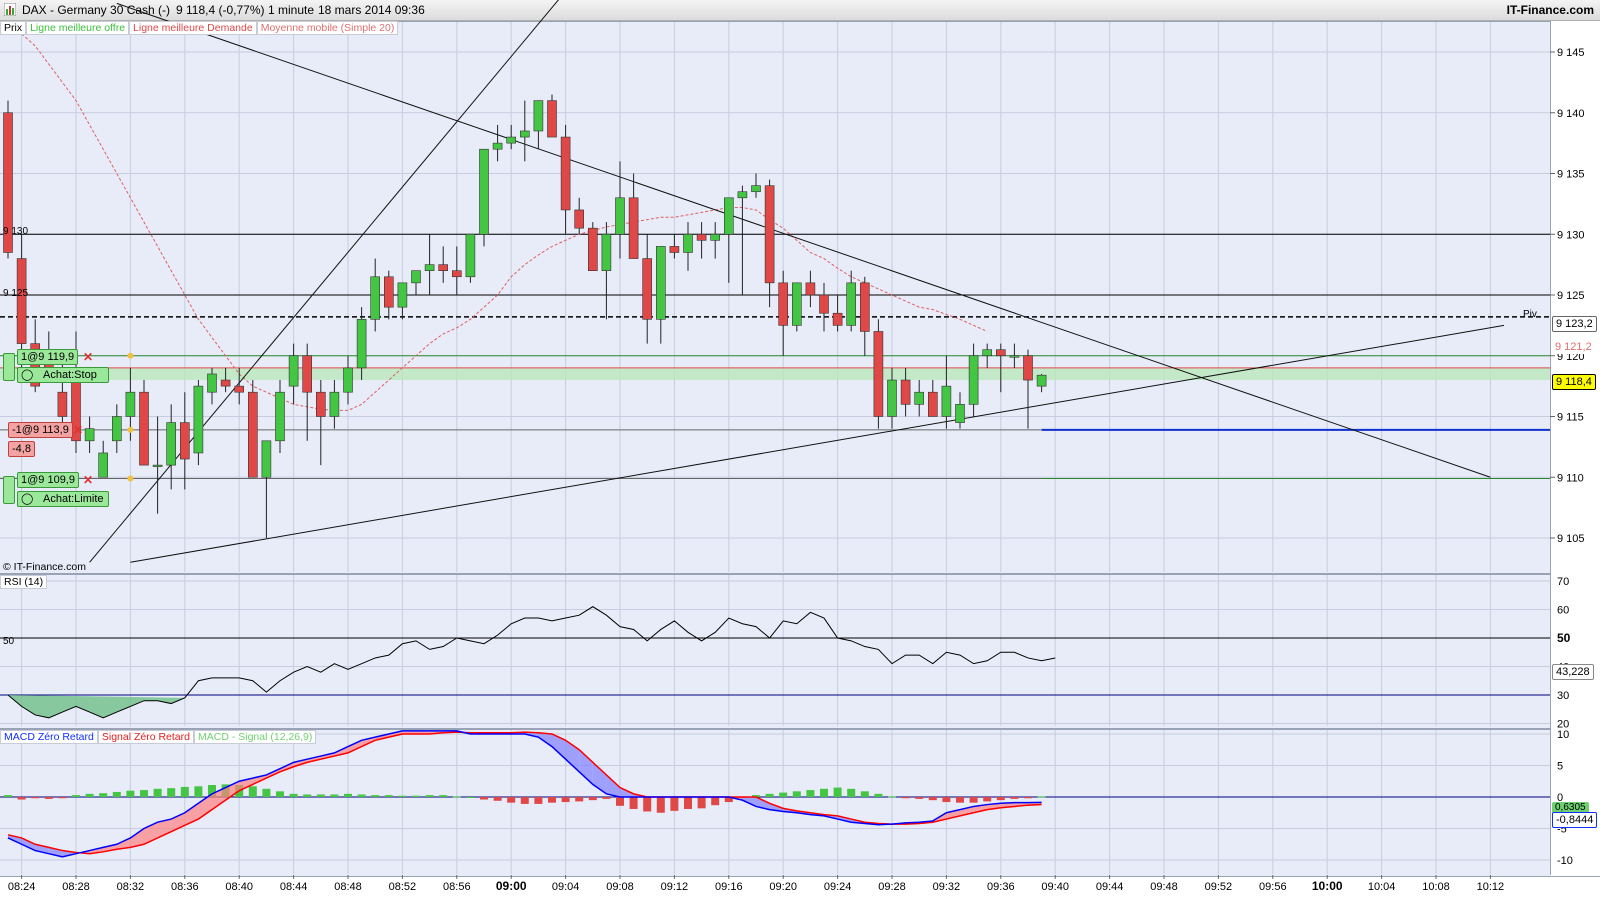  What do you see at coordinates (21, 449) in the screenshot?
I see `order-sell-pnl: -4,8` at bounding box center [21, 449].